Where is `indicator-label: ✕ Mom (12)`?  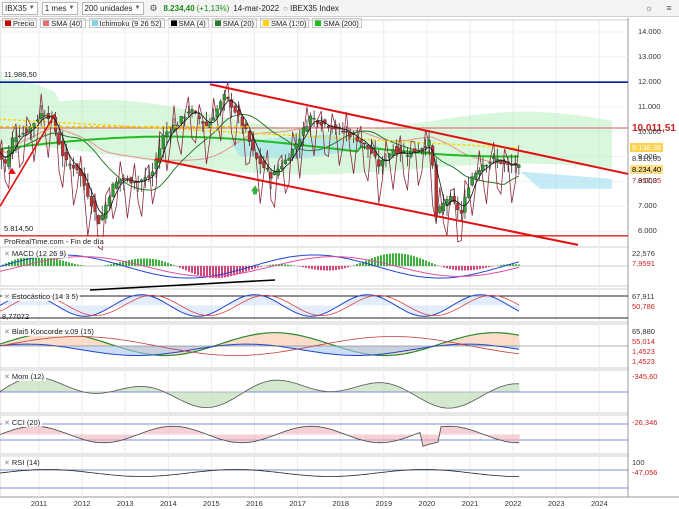 indicator-label: ✕ Mom (12) is located at coordinates (24, 376).